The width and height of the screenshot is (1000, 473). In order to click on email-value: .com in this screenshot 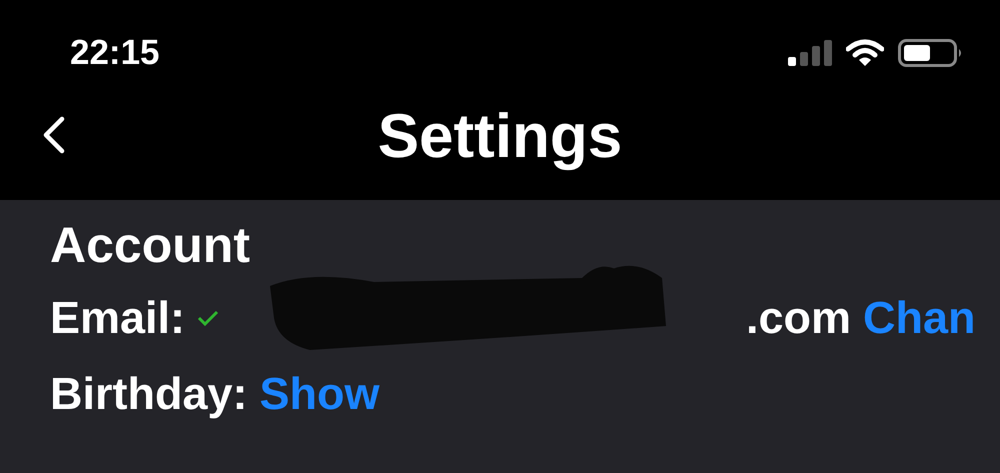, I will do `click(799, 318)`.